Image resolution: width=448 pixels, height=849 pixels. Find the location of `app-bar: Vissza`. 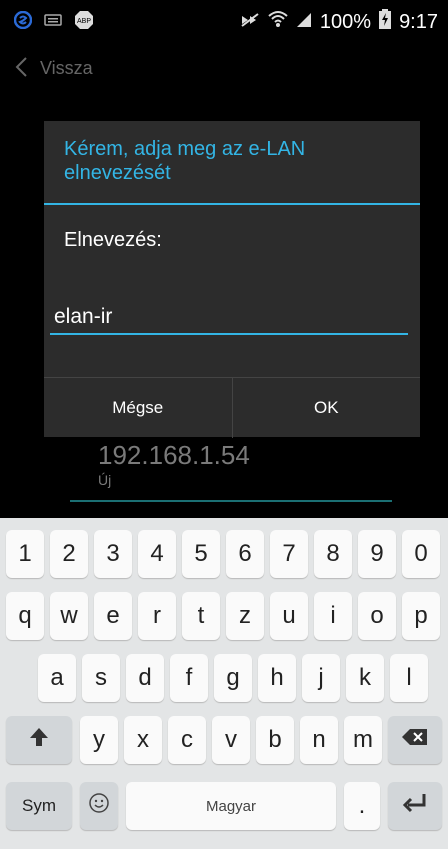

app-bar: Vissza is located at coordinates (224, 68).